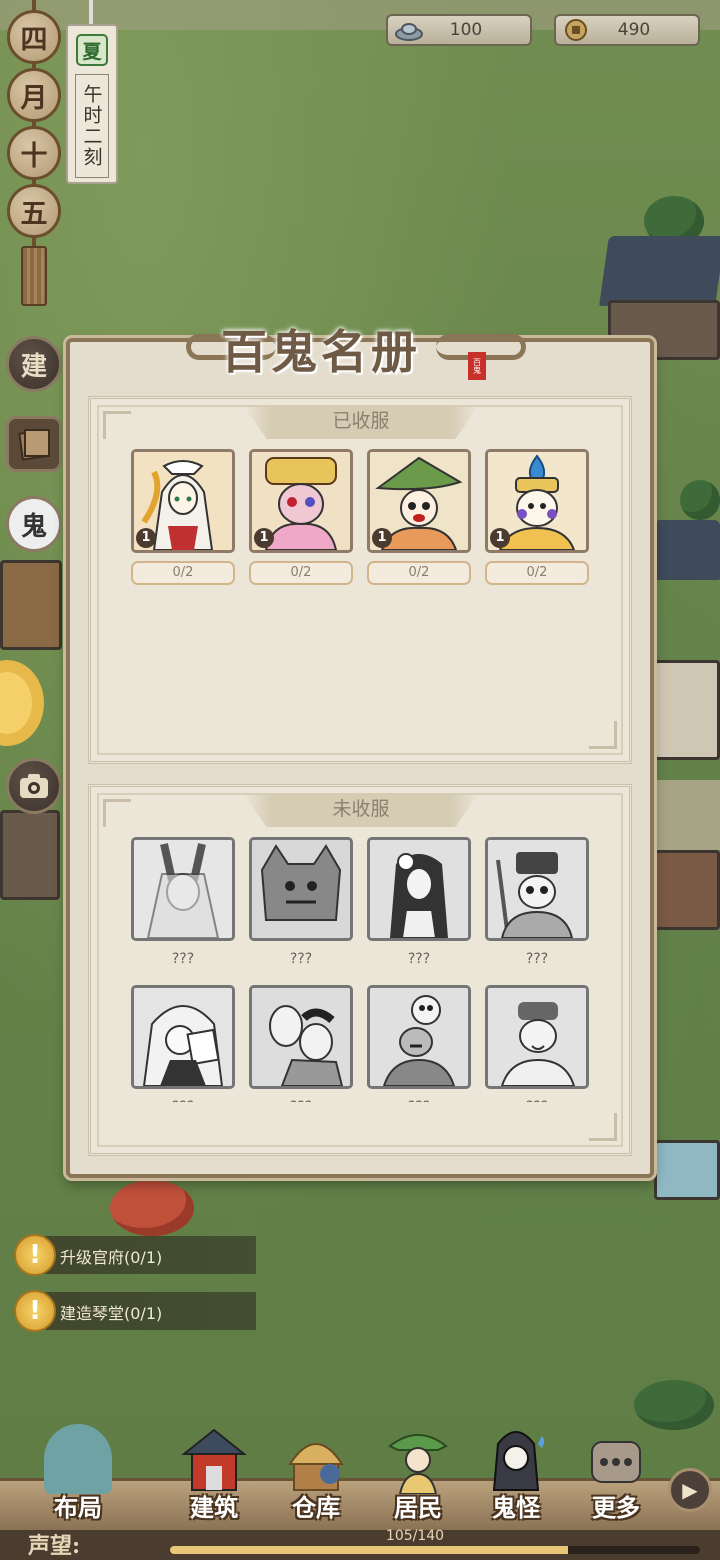  I want to click on nav-warehouse: 仓库, so click(316, 1476).